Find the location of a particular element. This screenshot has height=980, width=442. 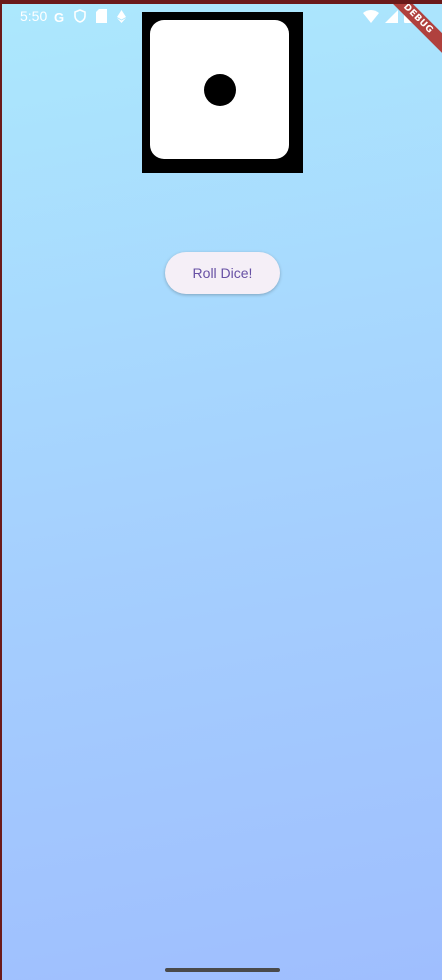

dice-image is located at coordinates (222, 92).